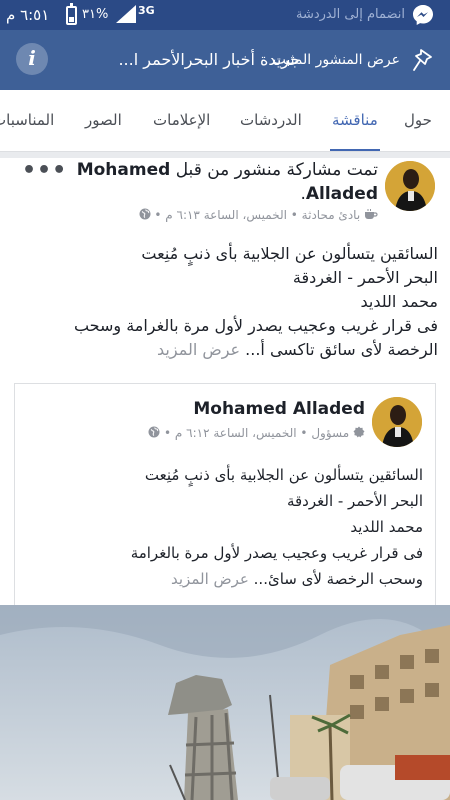 The width and height of the screenshot is (450, 800). I want to click on coffee-icon, so click(371, 215).